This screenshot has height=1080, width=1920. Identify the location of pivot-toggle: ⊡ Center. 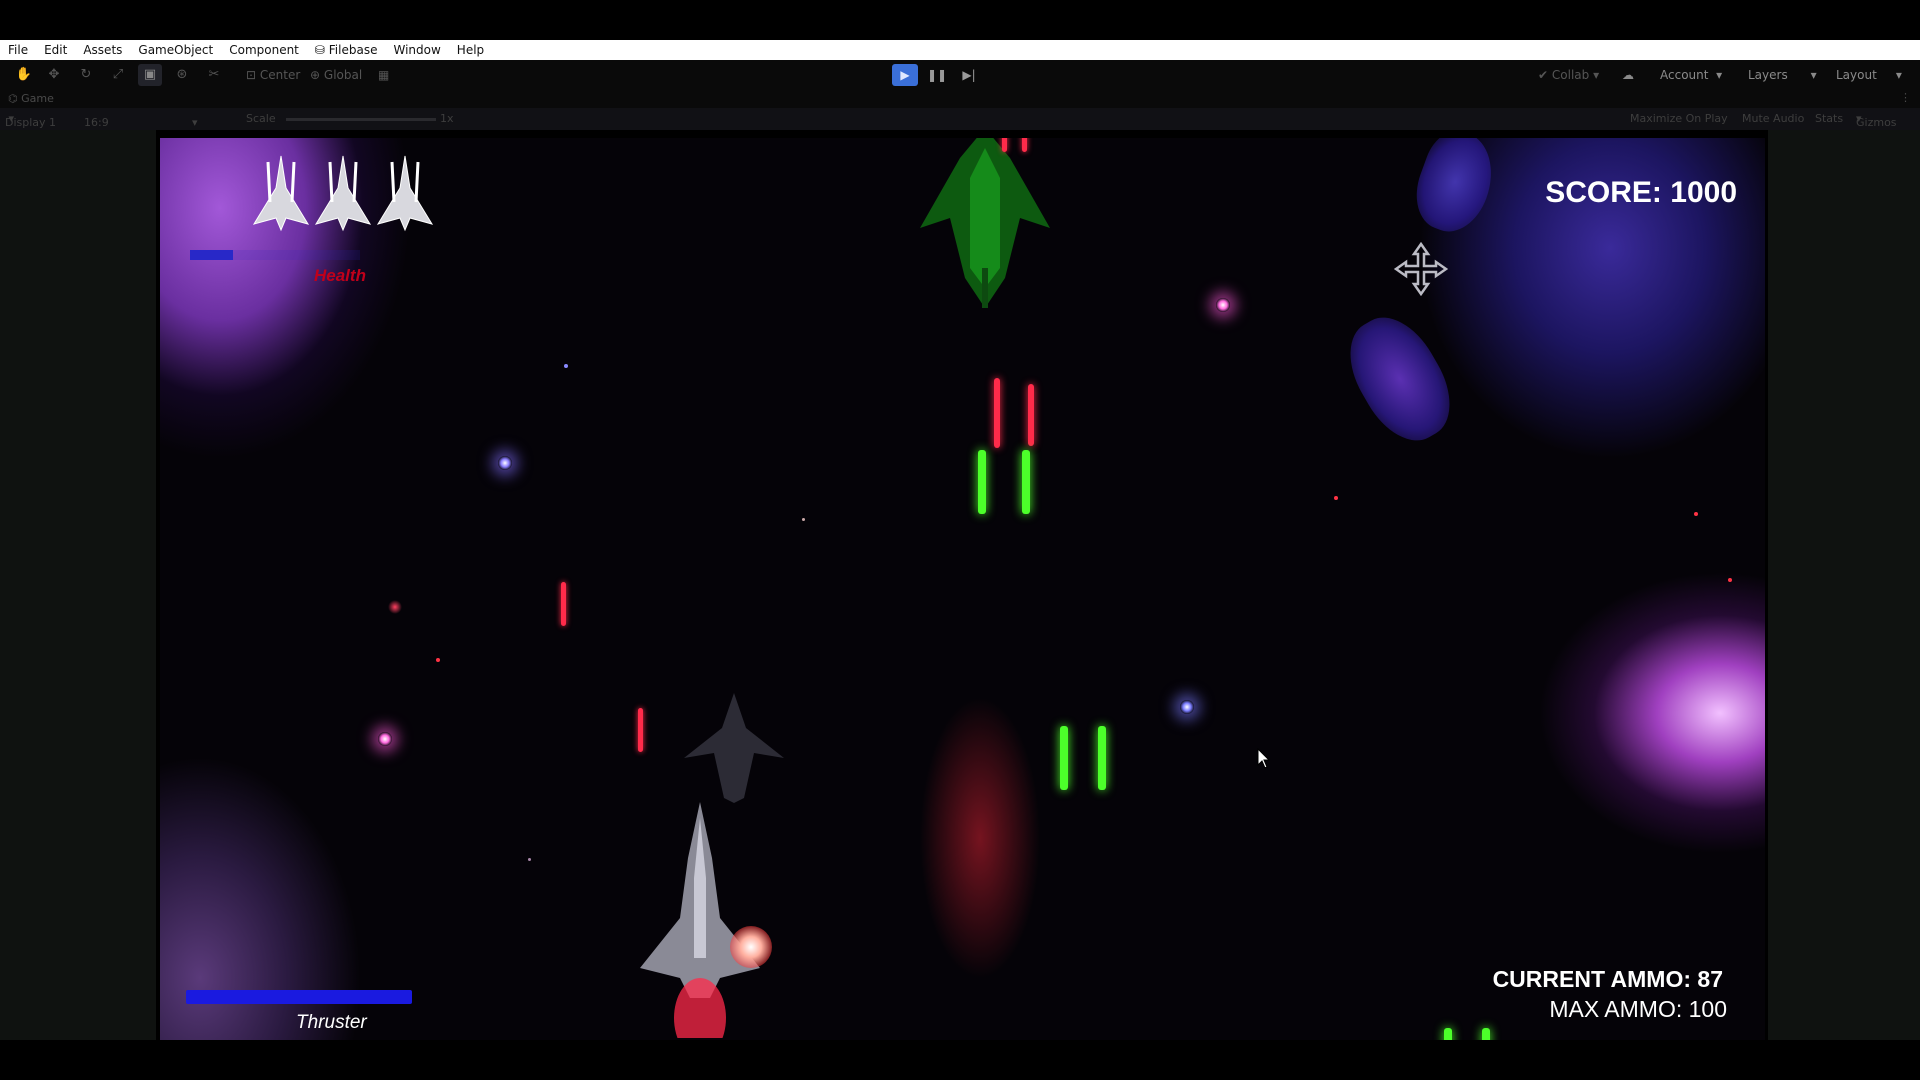
(273, 75).